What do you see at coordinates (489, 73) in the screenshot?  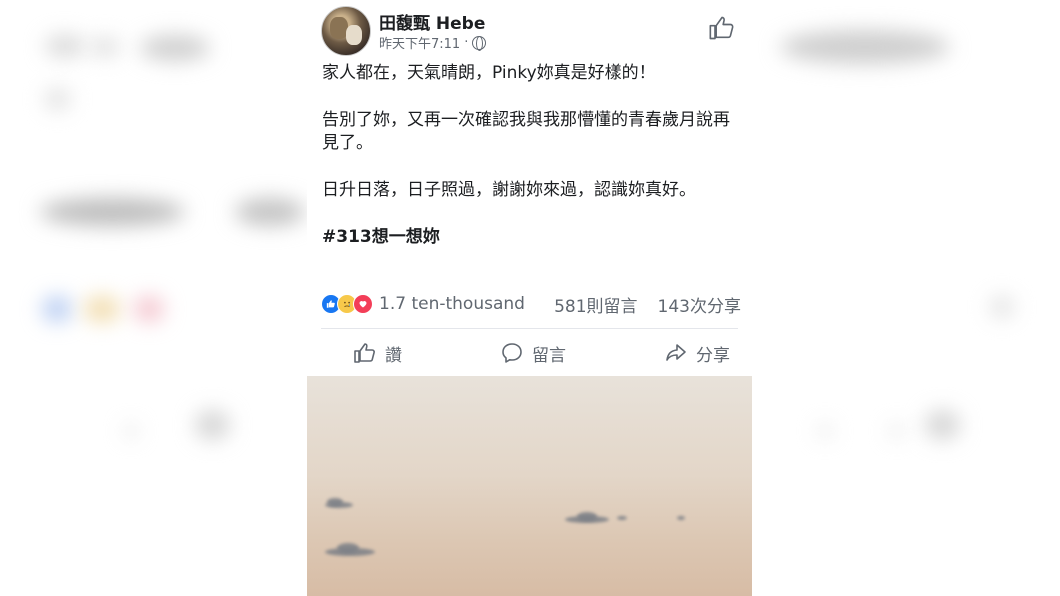 I see `post-paragraph: 家人都在，天氣晴朗，Pinky妳真是好樣的！` at bounding box center [489, 73].